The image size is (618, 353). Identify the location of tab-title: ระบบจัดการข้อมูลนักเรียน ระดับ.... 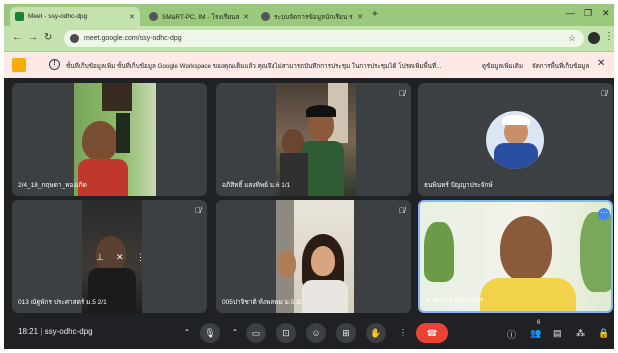
(313, 17).